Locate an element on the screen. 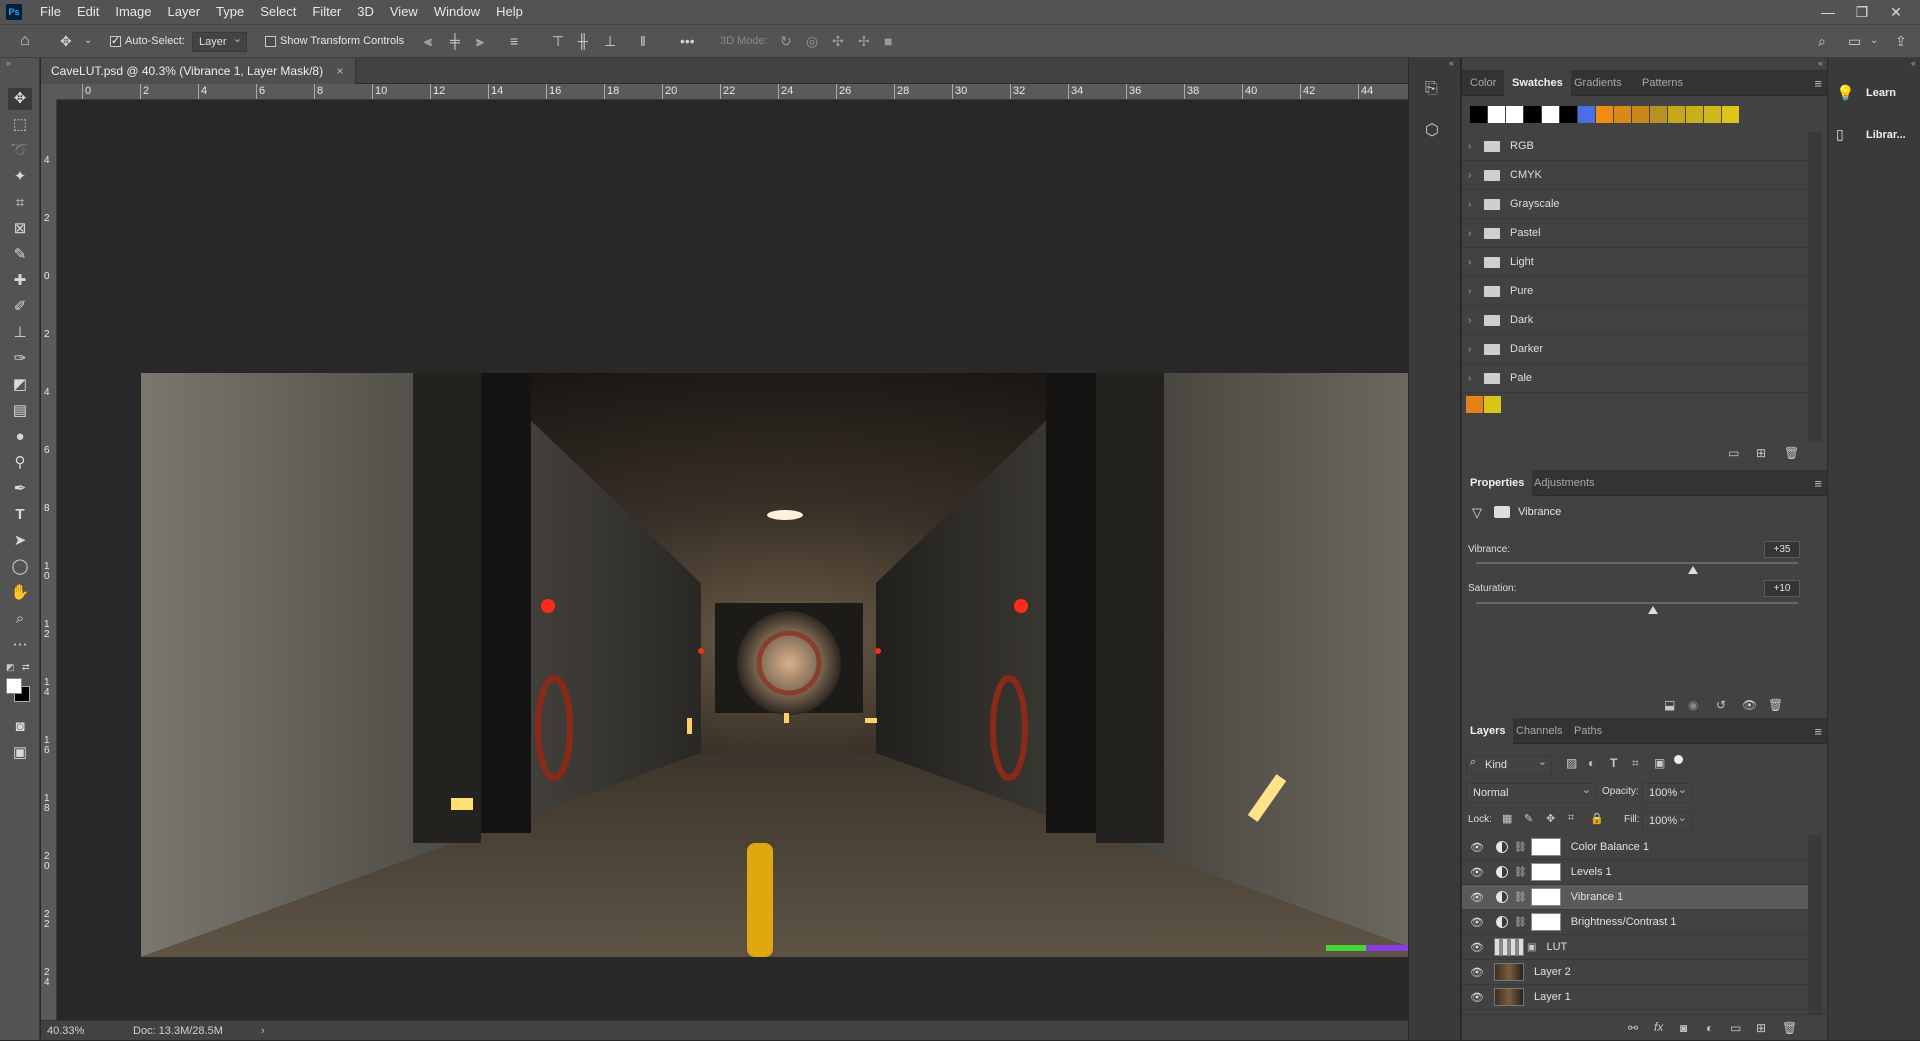  saturation-slider is located at coordinates (1637, 603).